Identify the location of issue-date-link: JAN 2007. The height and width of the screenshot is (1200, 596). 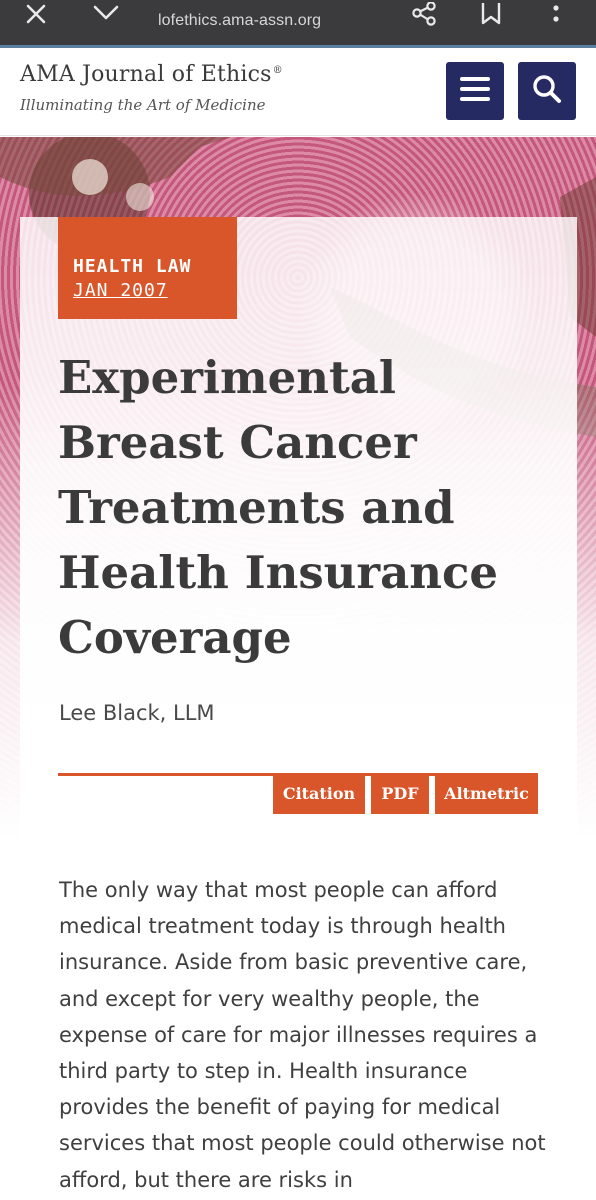
(155, 291).